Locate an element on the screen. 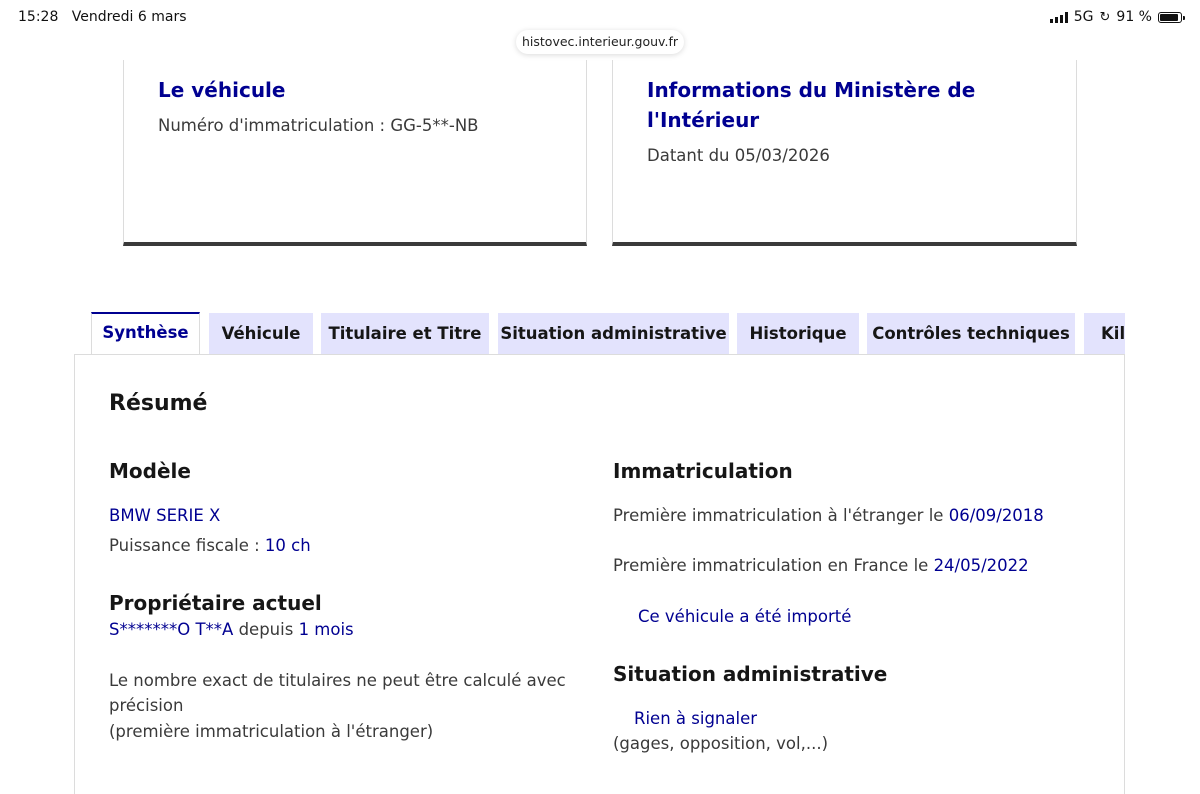 The width and height of the screenshot is (1200, 794). fiscal-power-value: 10 ch is located at coordinates (287, 545).